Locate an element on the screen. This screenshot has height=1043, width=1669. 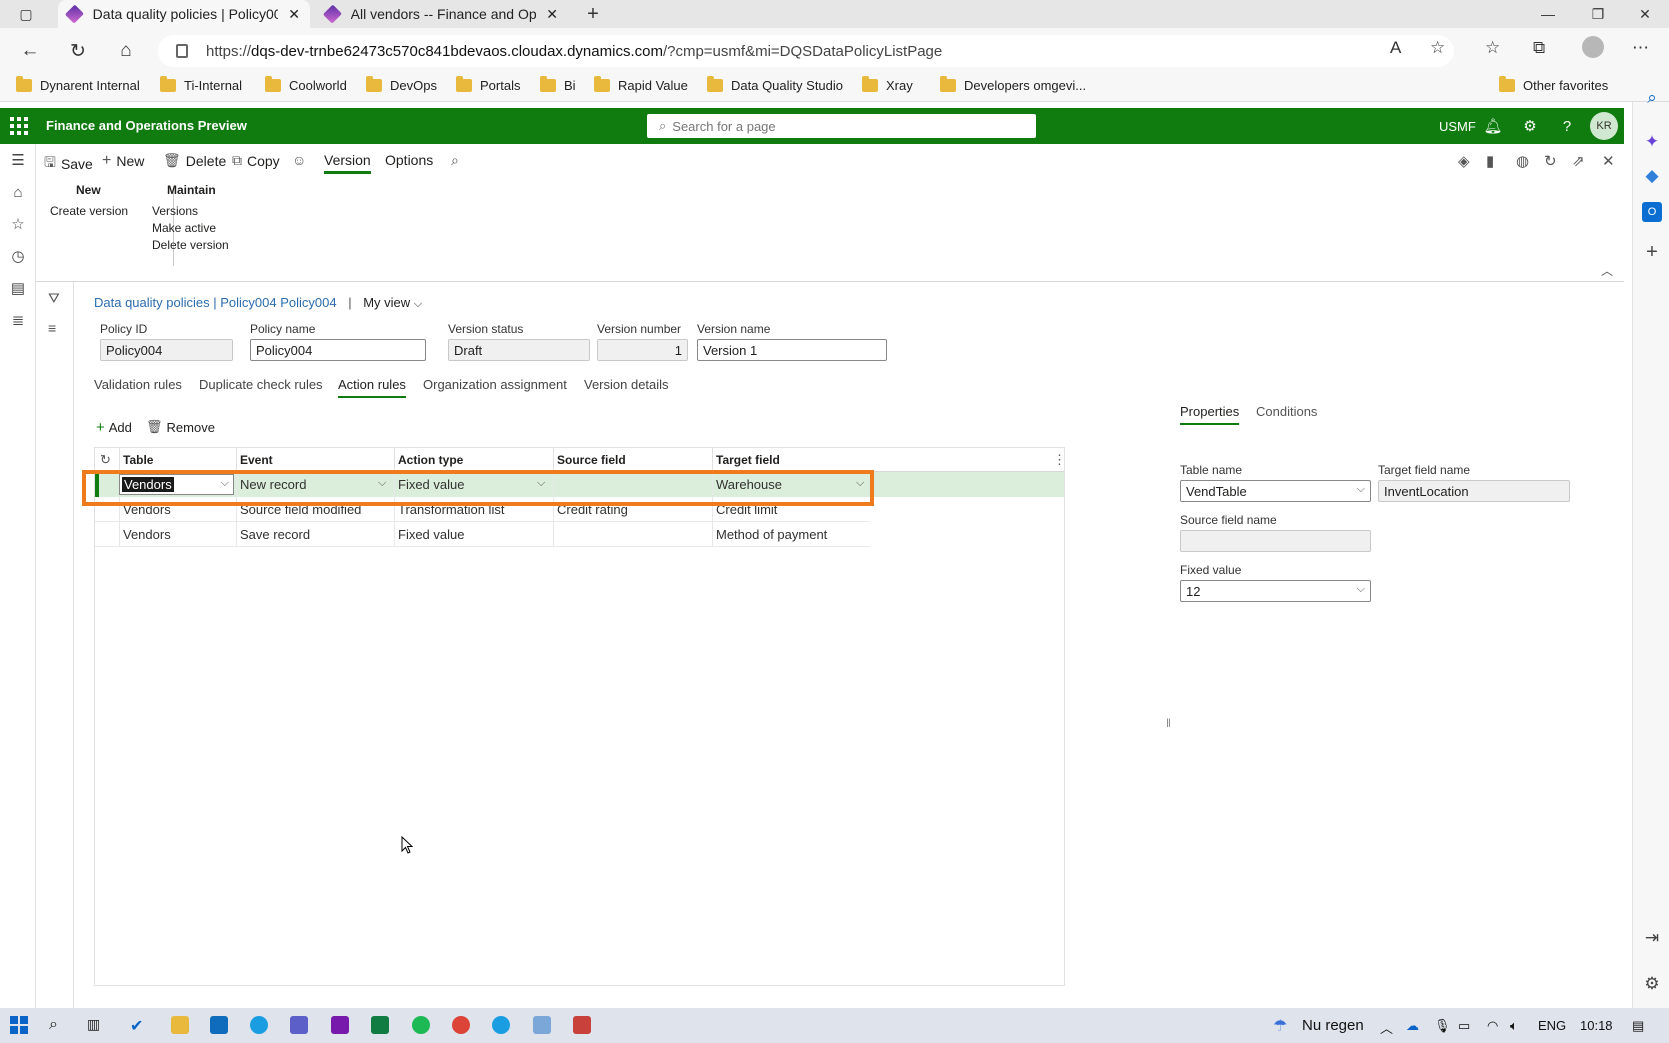
collapse-action-pane-icon: ︿ is located at coordinates (1607, 270).